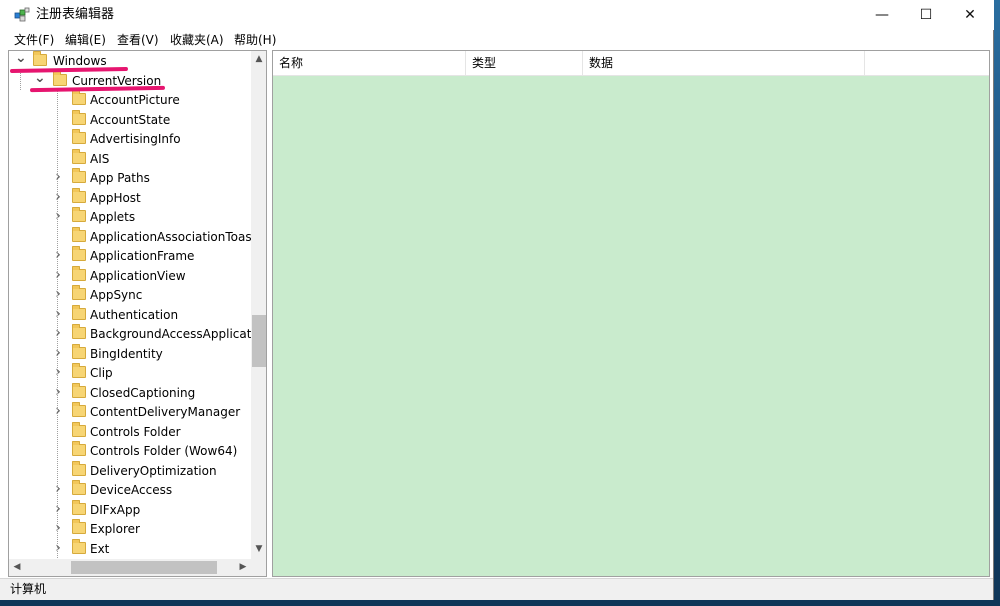  I want to click on title-bar: 注册表编辑器 — ☐ ✕, so click(497, 15).